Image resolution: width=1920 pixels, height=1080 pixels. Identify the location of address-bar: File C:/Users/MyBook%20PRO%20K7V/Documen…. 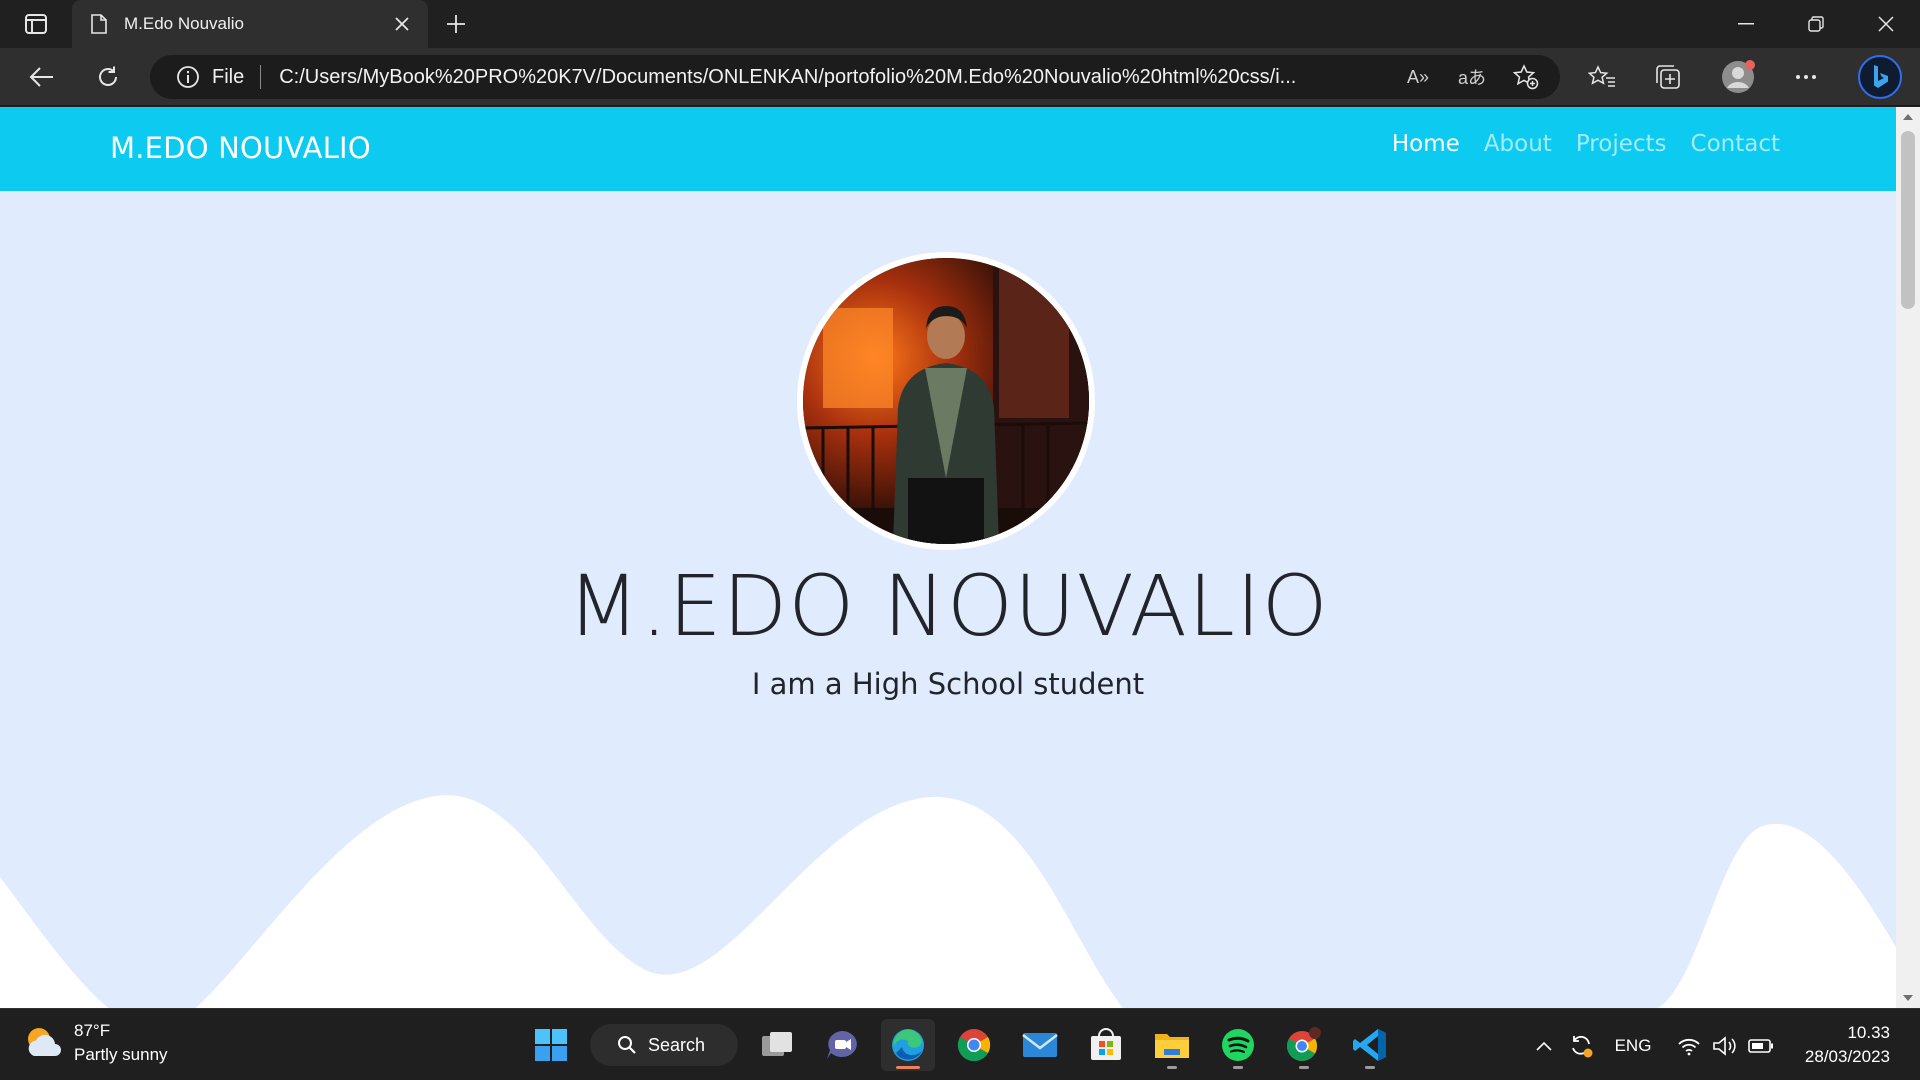
(855, 77).